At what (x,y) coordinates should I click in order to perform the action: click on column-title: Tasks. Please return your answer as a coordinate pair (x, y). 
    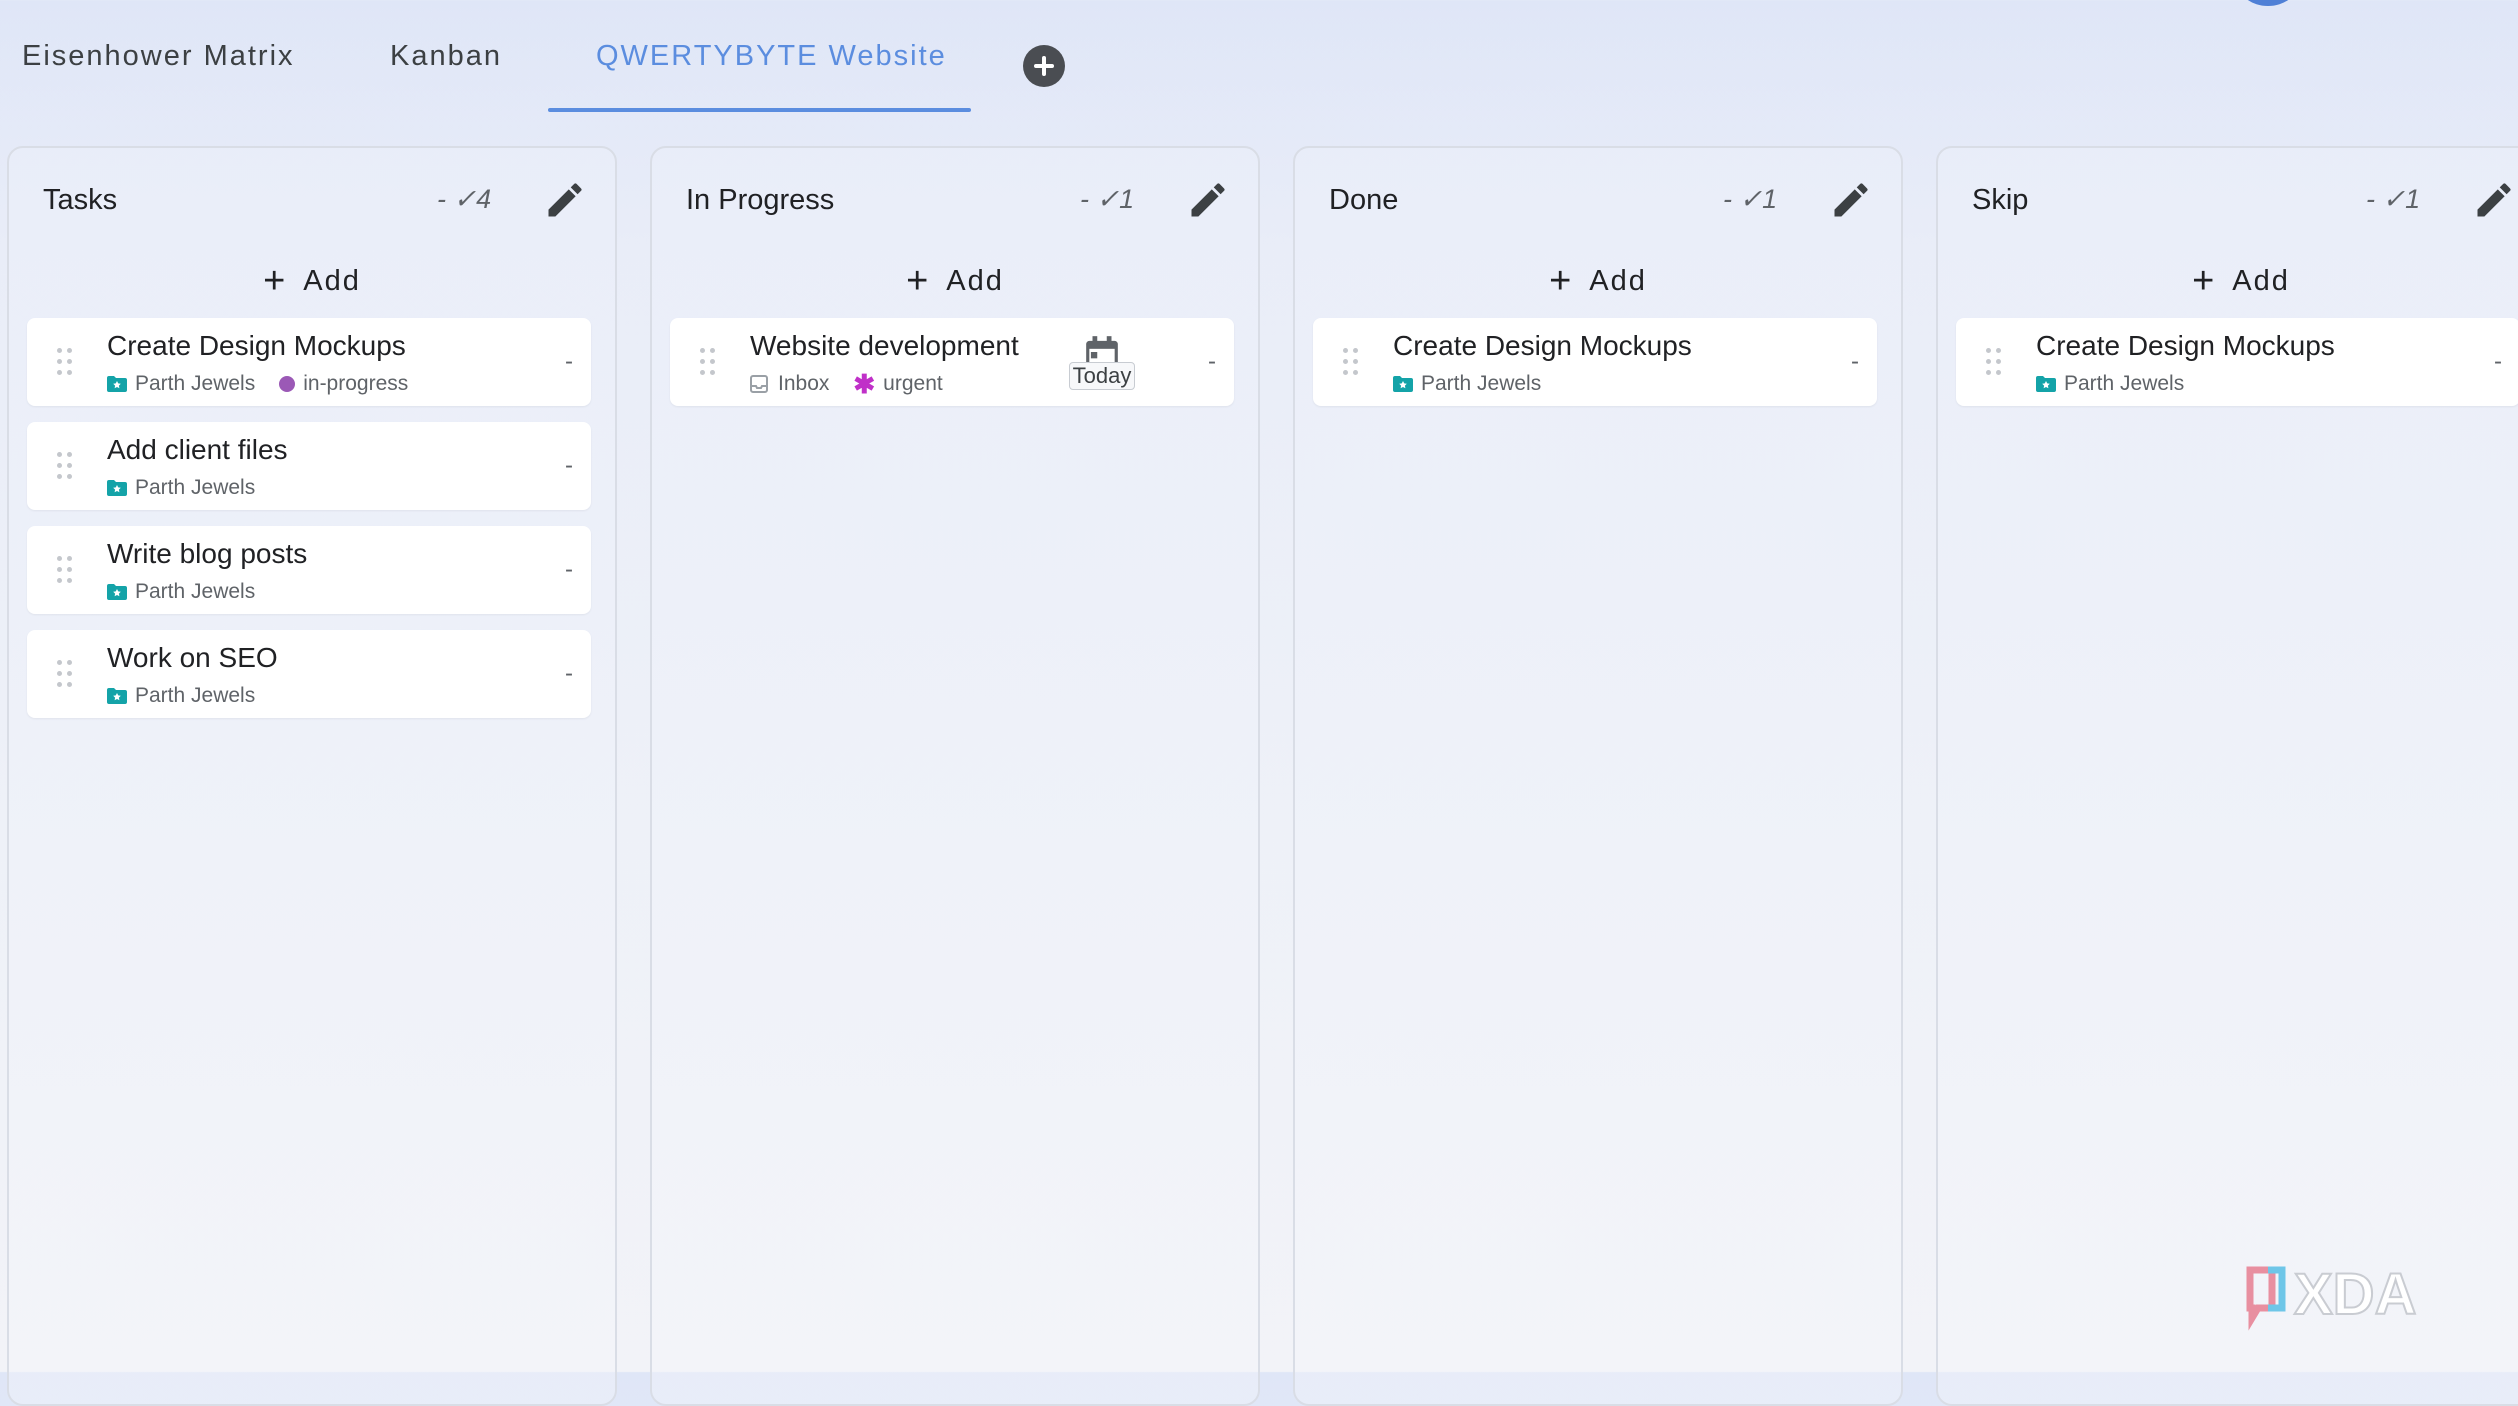
    Looking at the image, I should click on (80, 200).